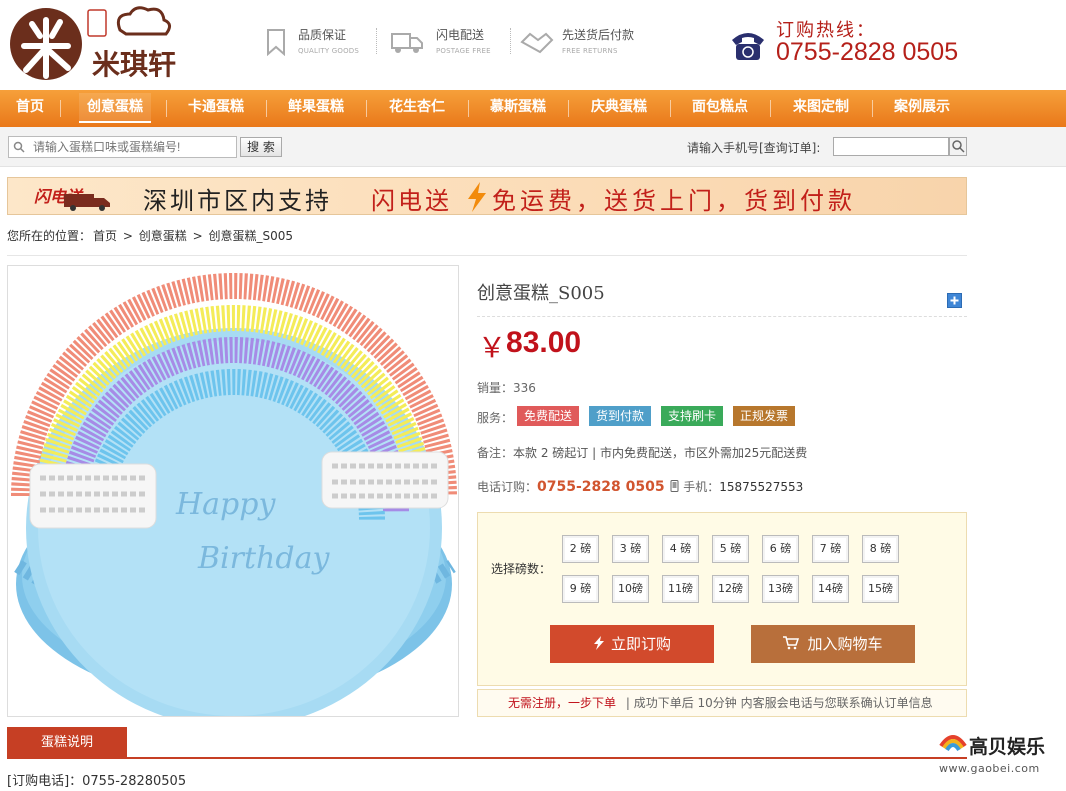 This screenshot has height=791, width=1066. Describe the element at coordinates (954, 300) in the screenshot. I see `expand-plus-icon` at that location.